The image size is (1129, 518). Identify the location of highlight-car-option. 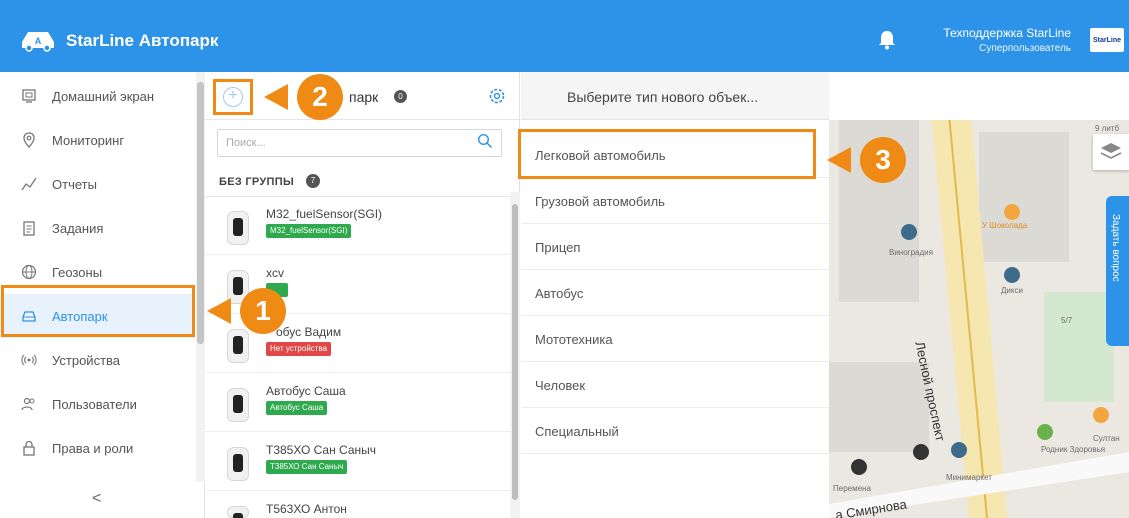
(667, 154).